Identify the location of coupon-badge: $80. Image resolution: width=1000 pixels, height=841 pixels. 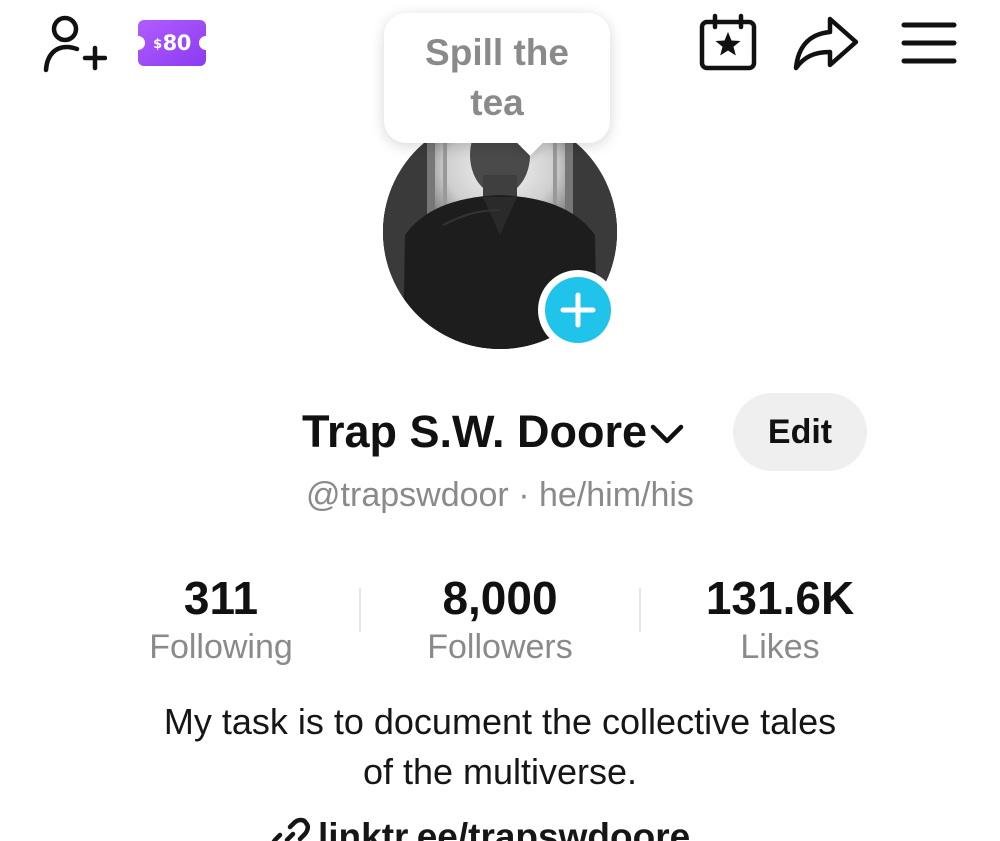
(172, 43).